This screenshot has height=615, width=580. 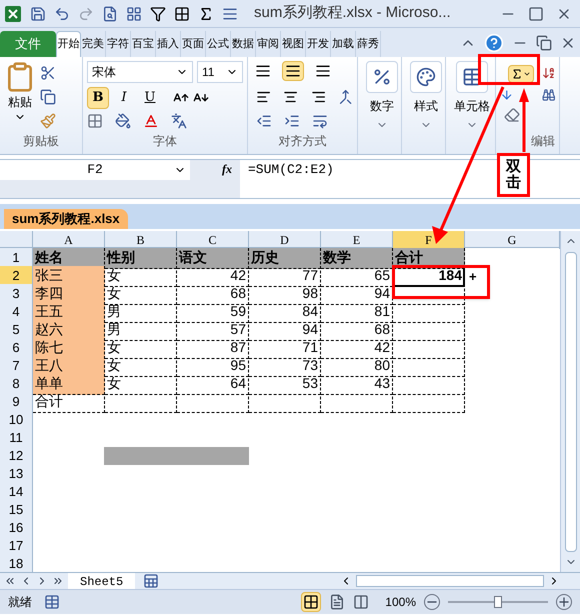 What do you see at coordinates (165, 141) in the screenshot?
I see `group-label: 字体` at bounding box center [165, 141].